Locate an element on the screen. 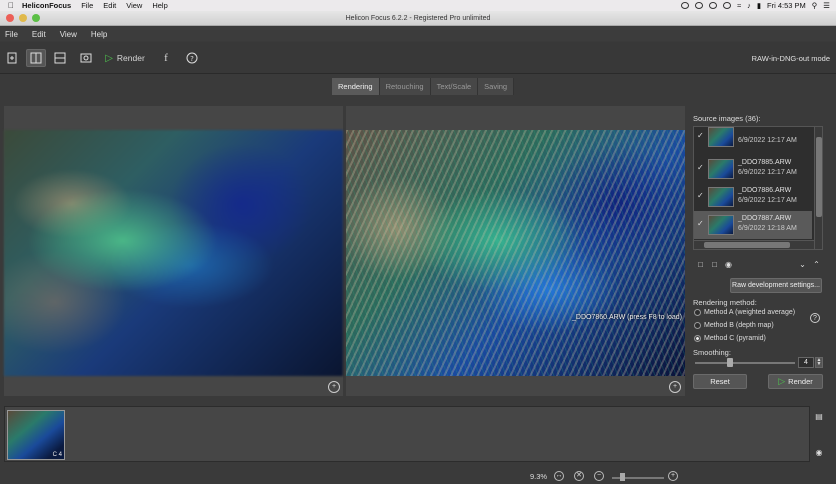 This screenshot has height=484, width=836. app-menu-help: Help is located at coordinates (99, 34).